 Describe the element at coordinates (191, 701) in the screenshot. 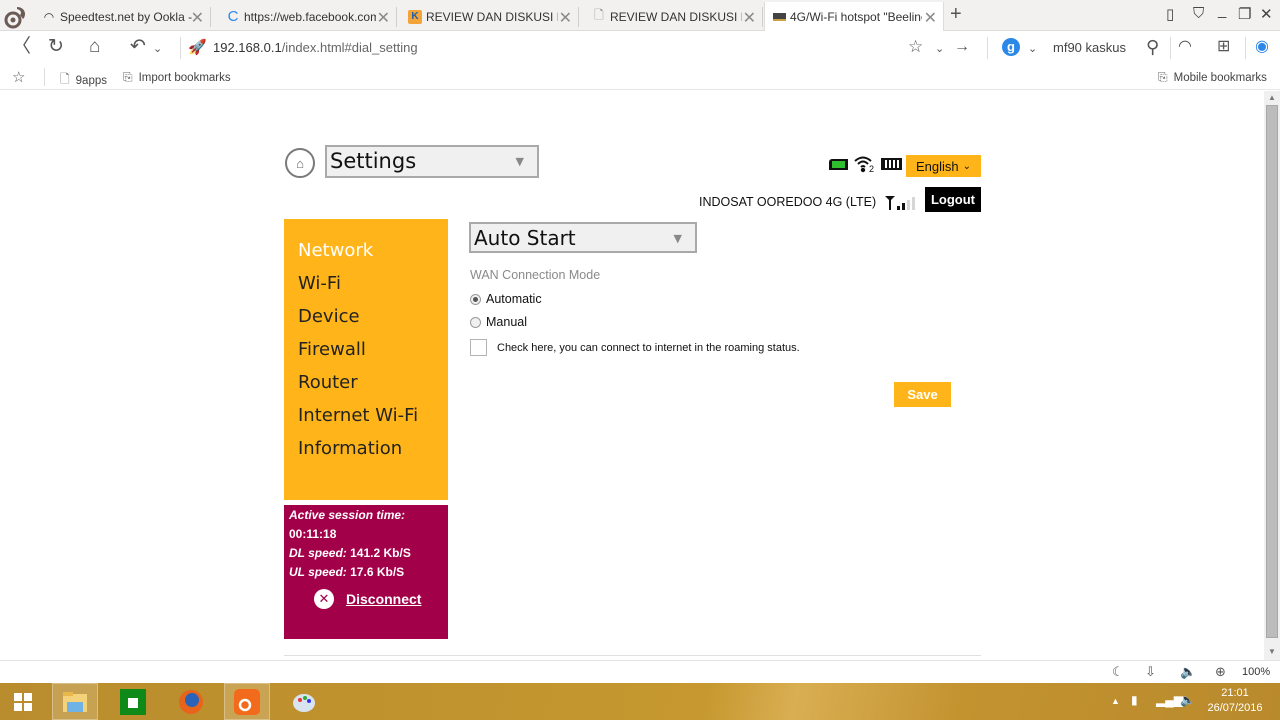

I see `taskbar-firefox` at that location.